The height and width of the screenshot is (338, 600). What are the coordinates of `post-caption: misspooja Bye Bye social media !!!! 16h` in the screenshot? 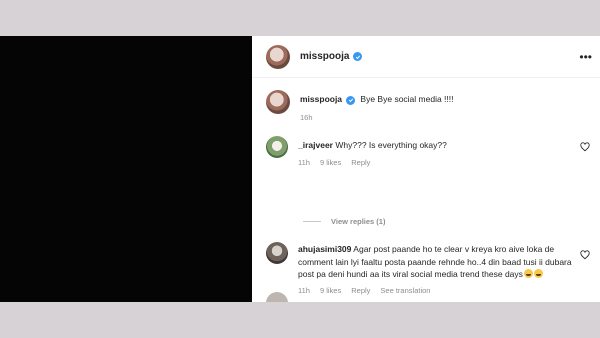 It's located at (430, 106).